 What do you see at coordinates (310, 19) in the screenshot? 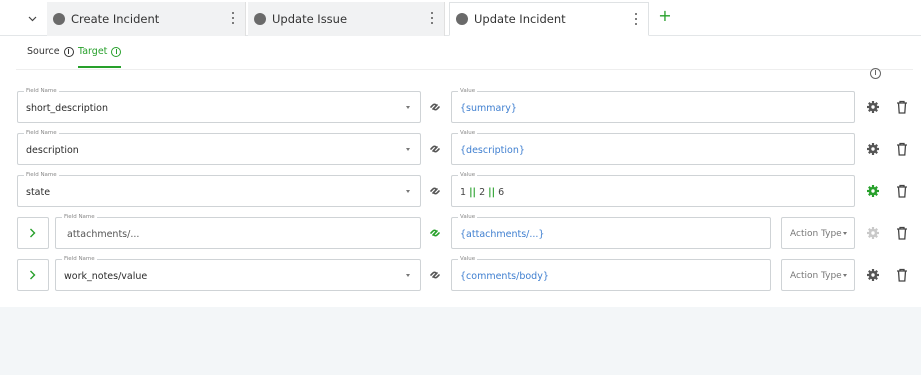
I see `tab-label: Update Issue` at bounding box center [310, 19].